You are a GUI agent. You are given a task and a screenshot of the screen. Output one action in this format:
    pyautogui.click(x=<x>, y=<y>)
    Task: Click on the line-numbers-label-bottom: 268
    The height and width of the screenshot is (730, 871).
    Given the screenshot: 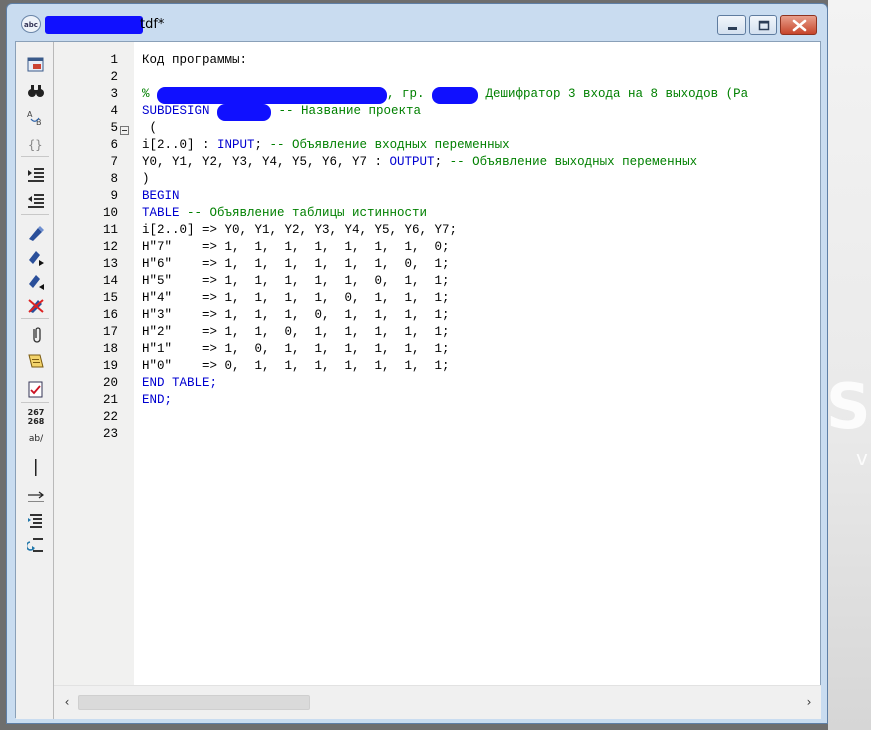 What is the action you would take?
    pyautogui.click(x=36, y=421)
    